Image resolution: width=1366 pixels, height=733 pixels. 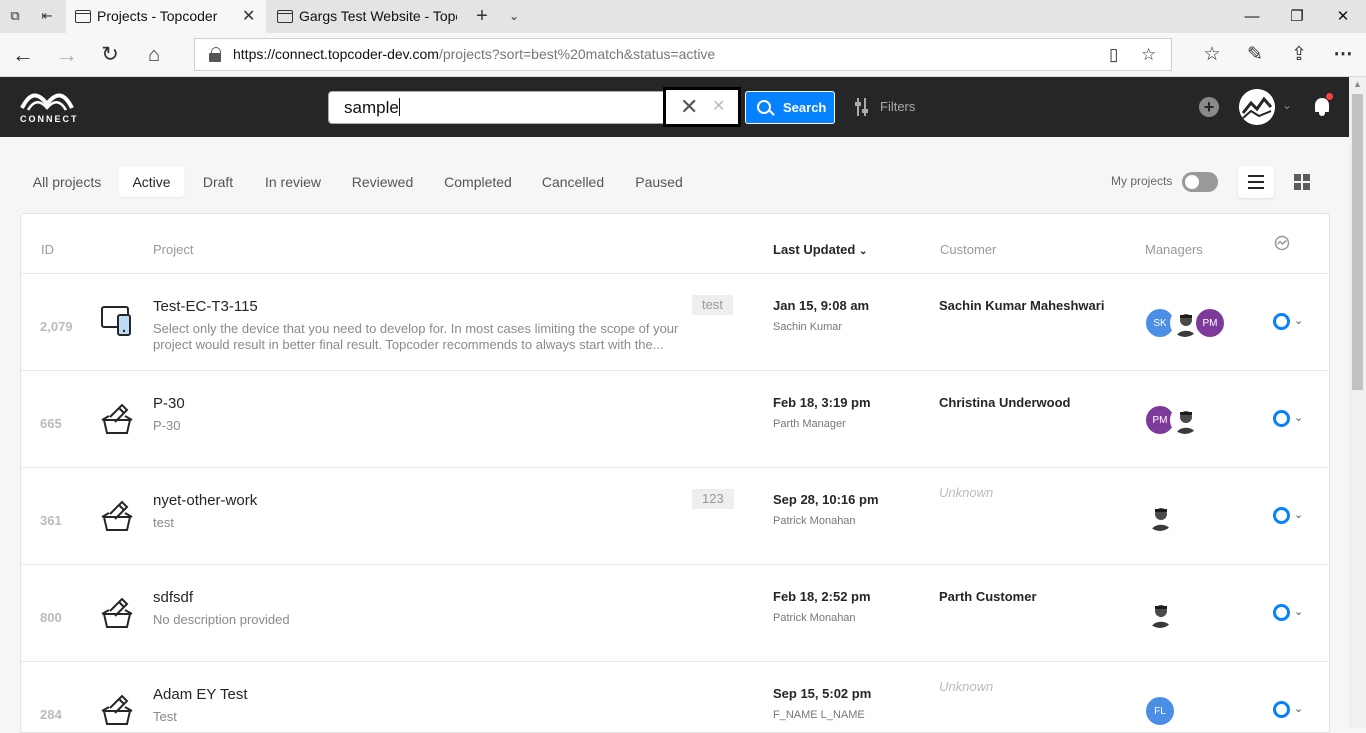 I want to click on column-header-managers: Managers, so click(x=1174, y=250).